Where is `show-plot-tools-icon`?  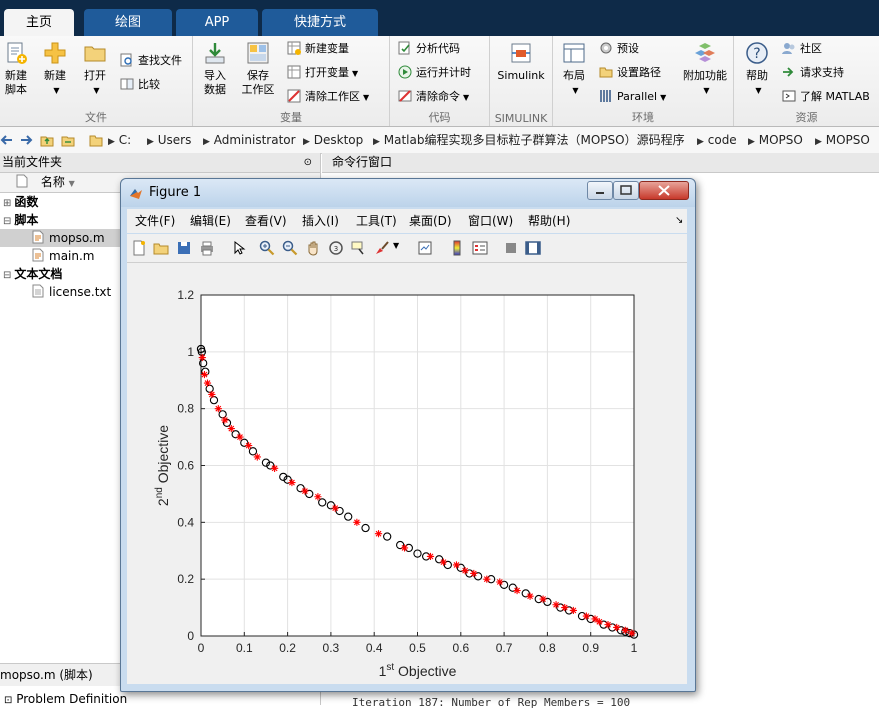
show-plot-tools-icon is located at coordinates (533, 248).